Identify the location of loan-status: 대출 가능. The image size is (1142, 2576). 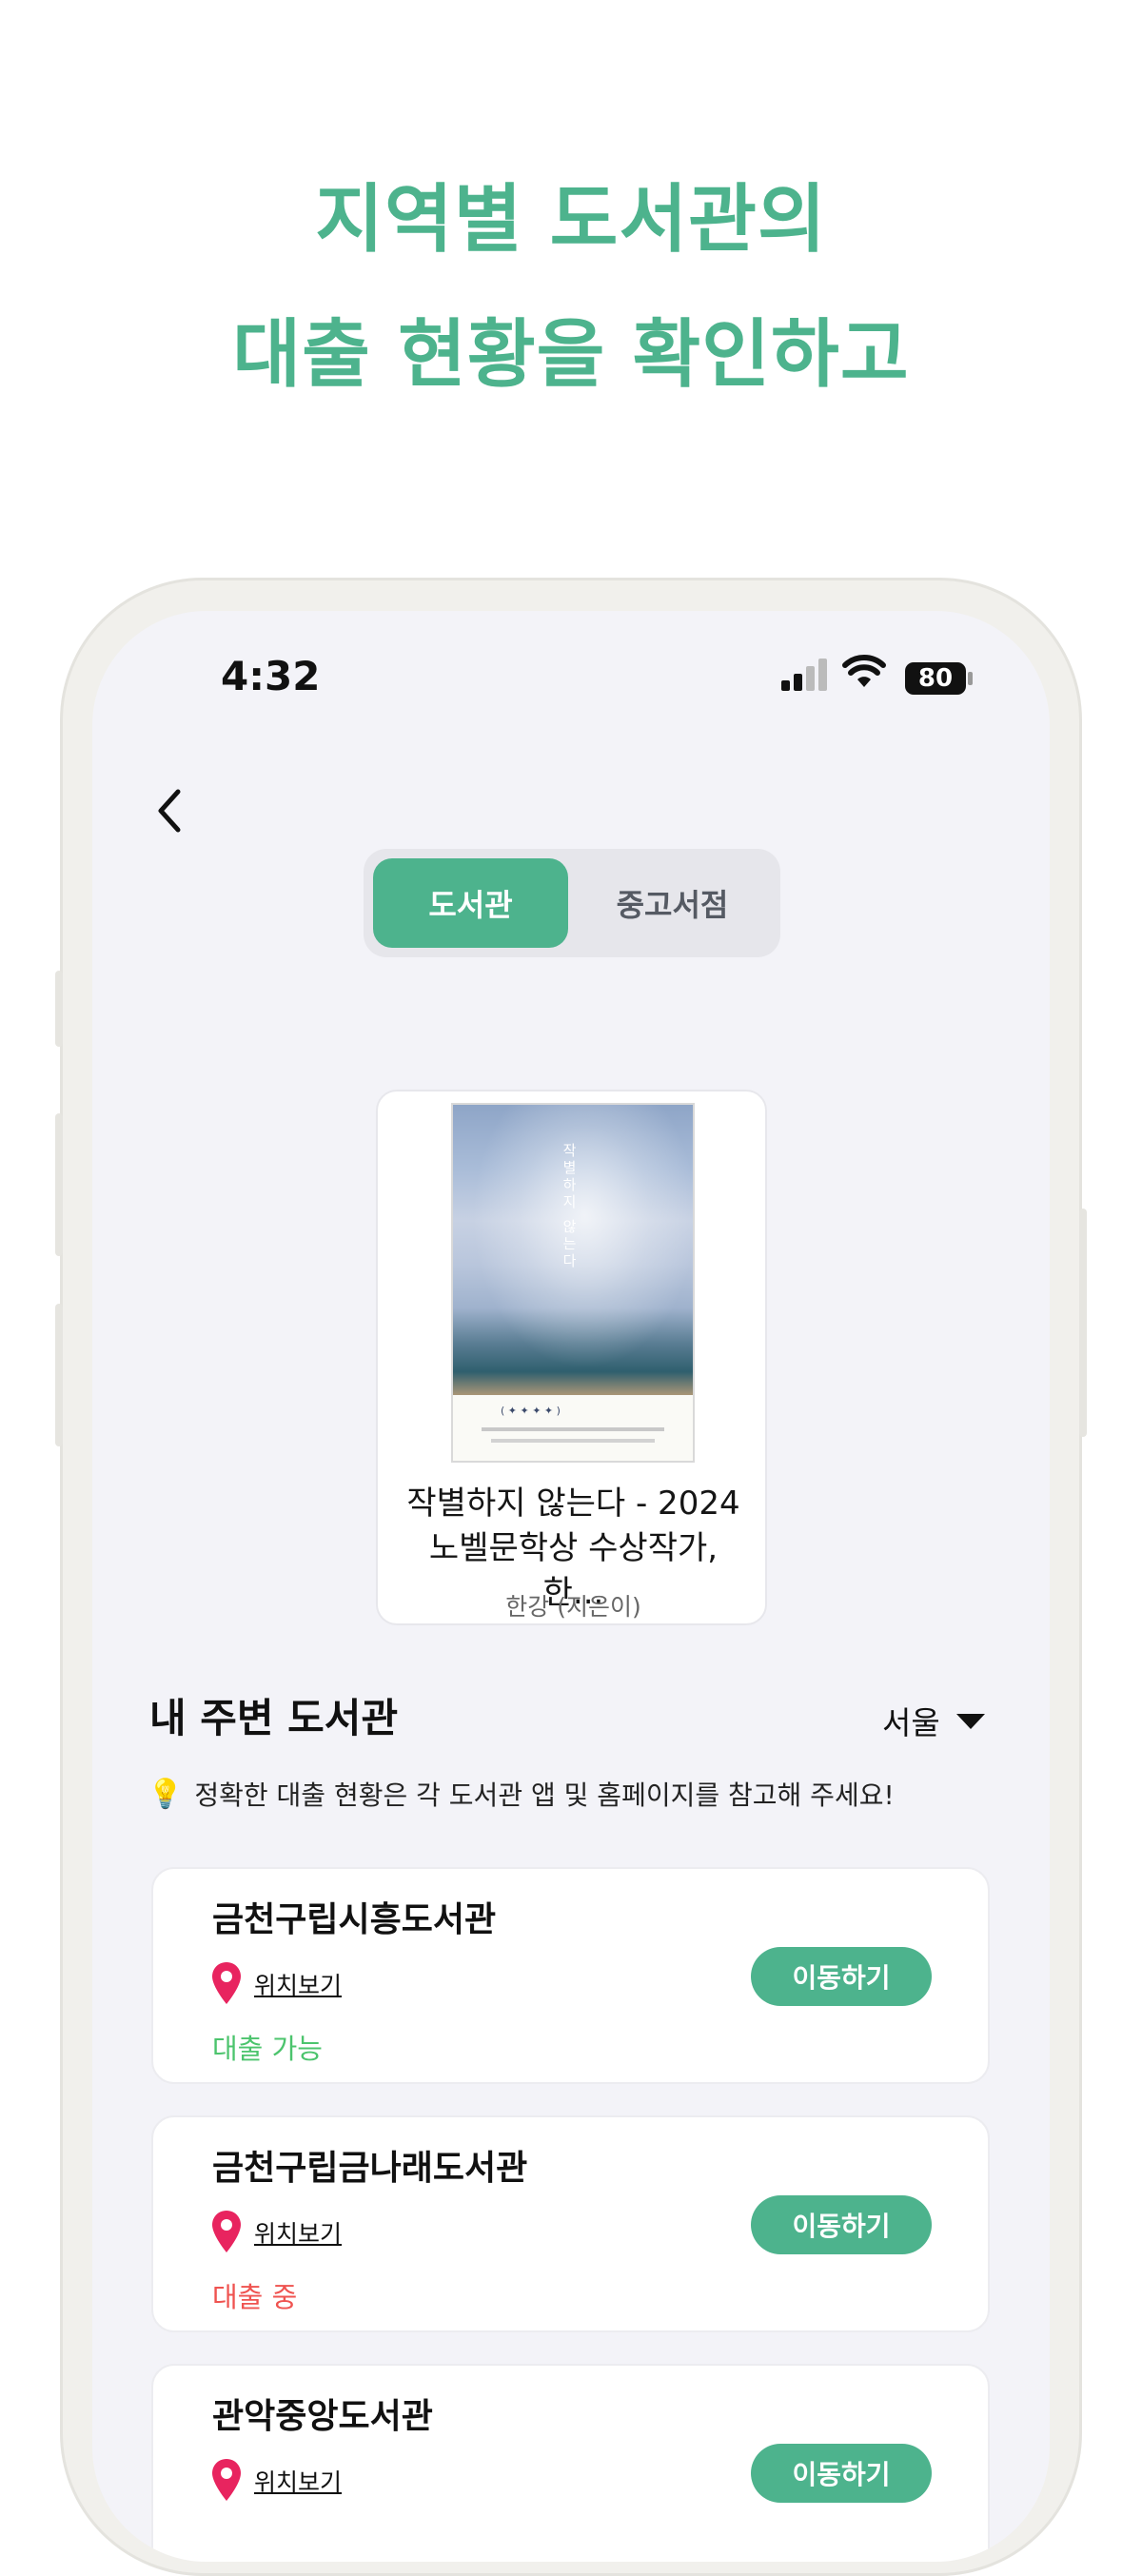
(267, 2049).